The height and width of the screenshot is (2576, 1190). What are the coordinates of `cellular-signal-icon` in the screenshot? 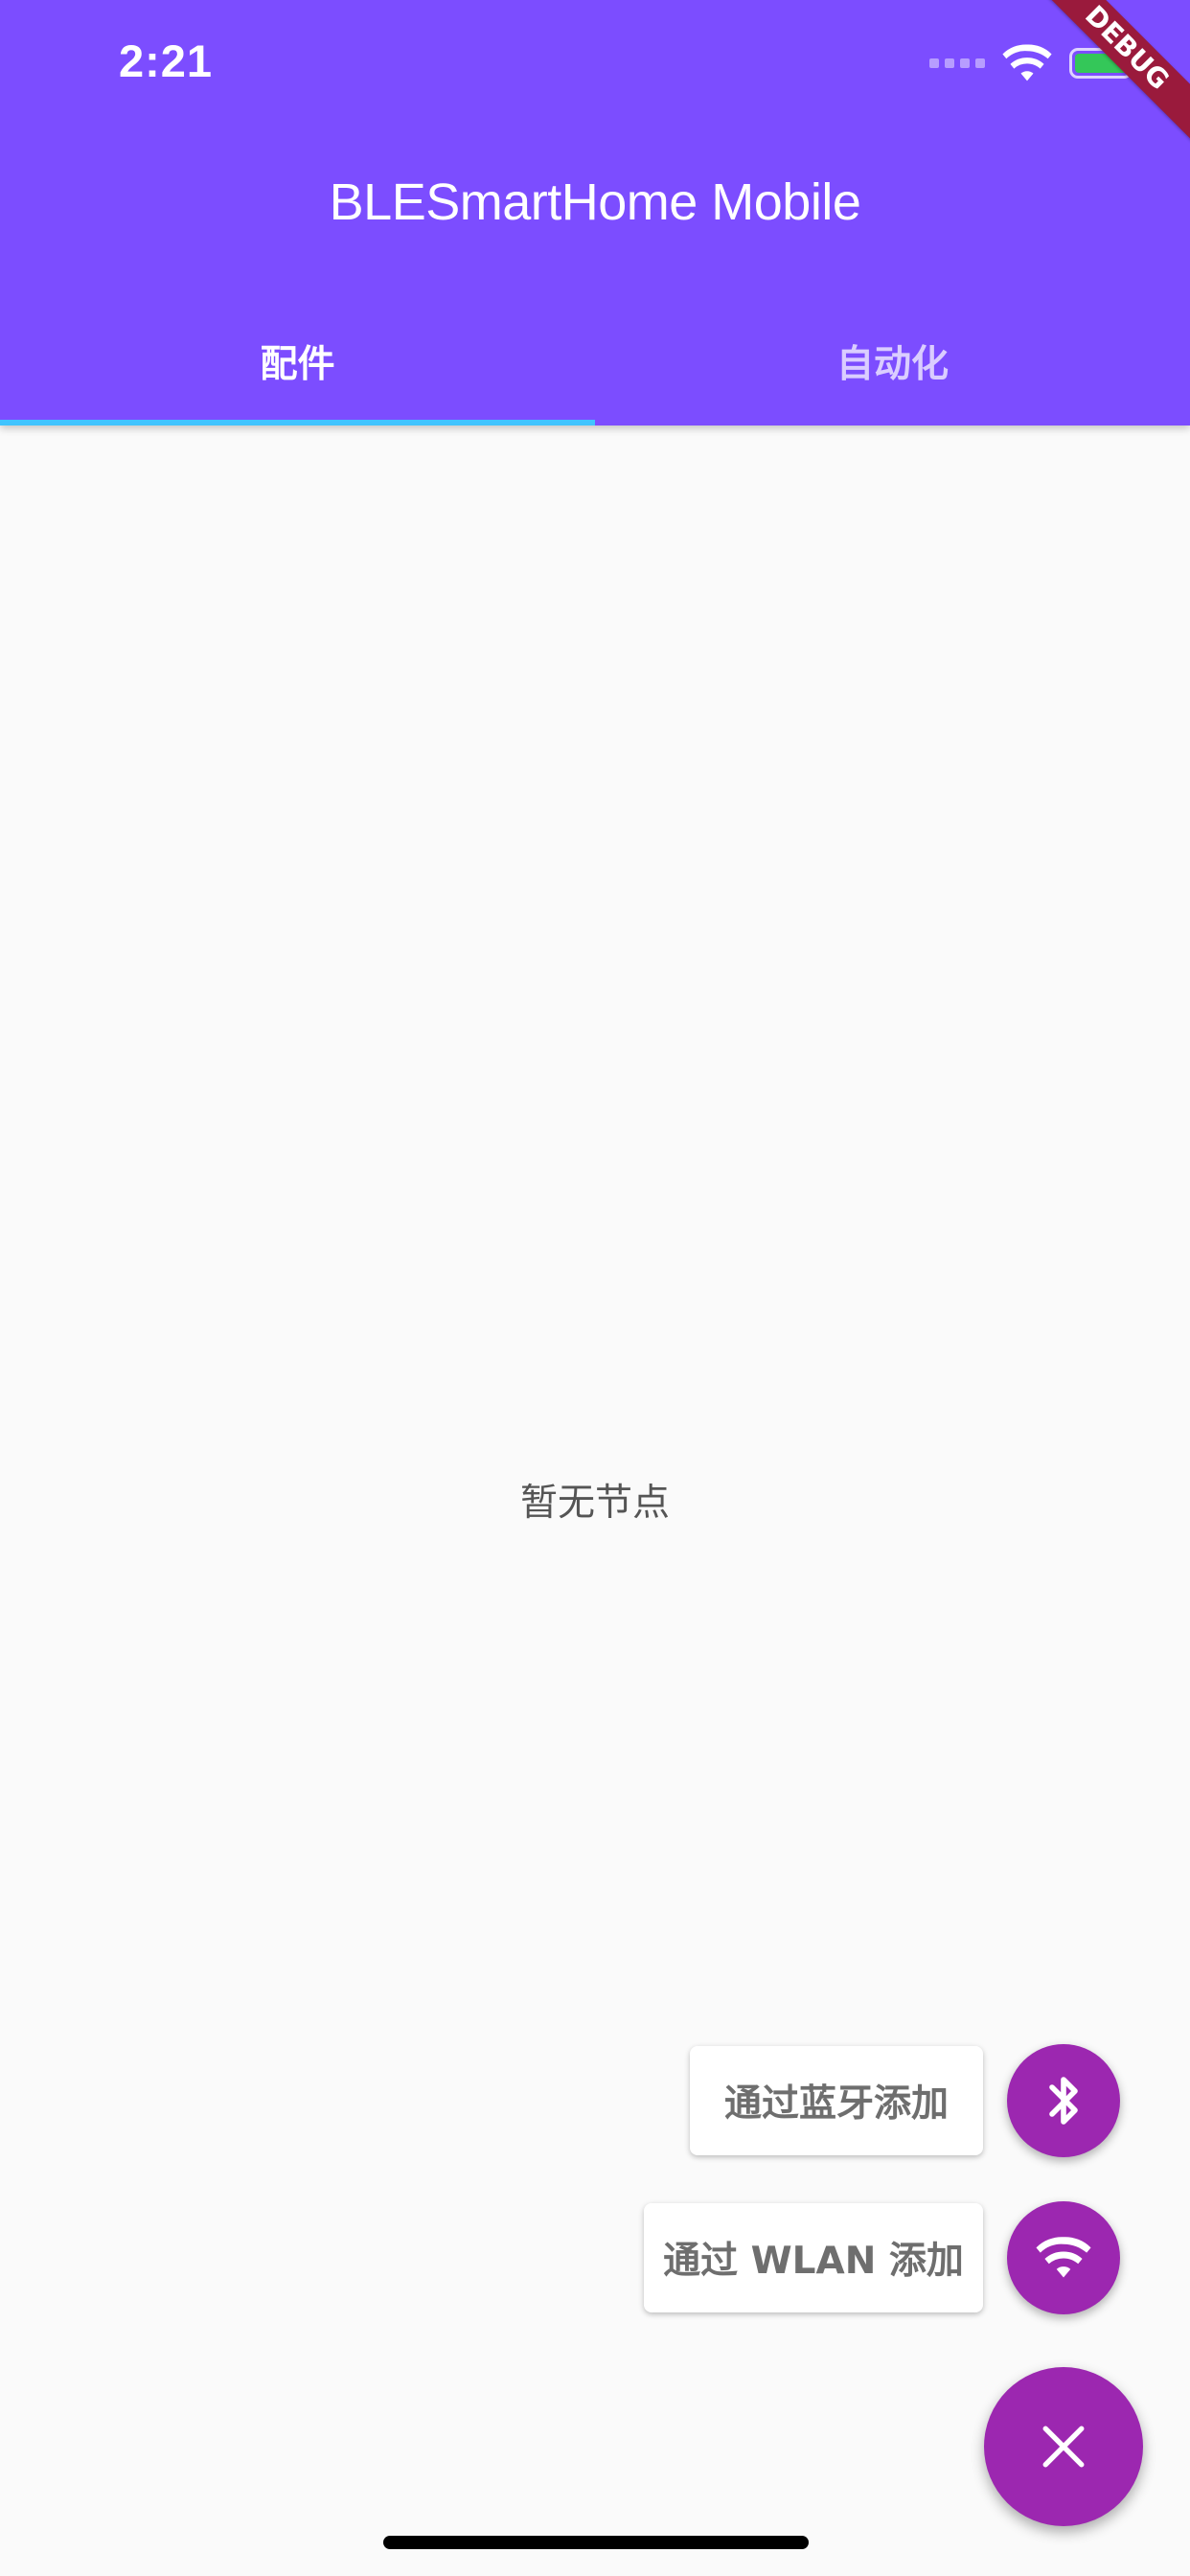 It's located at (957, 63).